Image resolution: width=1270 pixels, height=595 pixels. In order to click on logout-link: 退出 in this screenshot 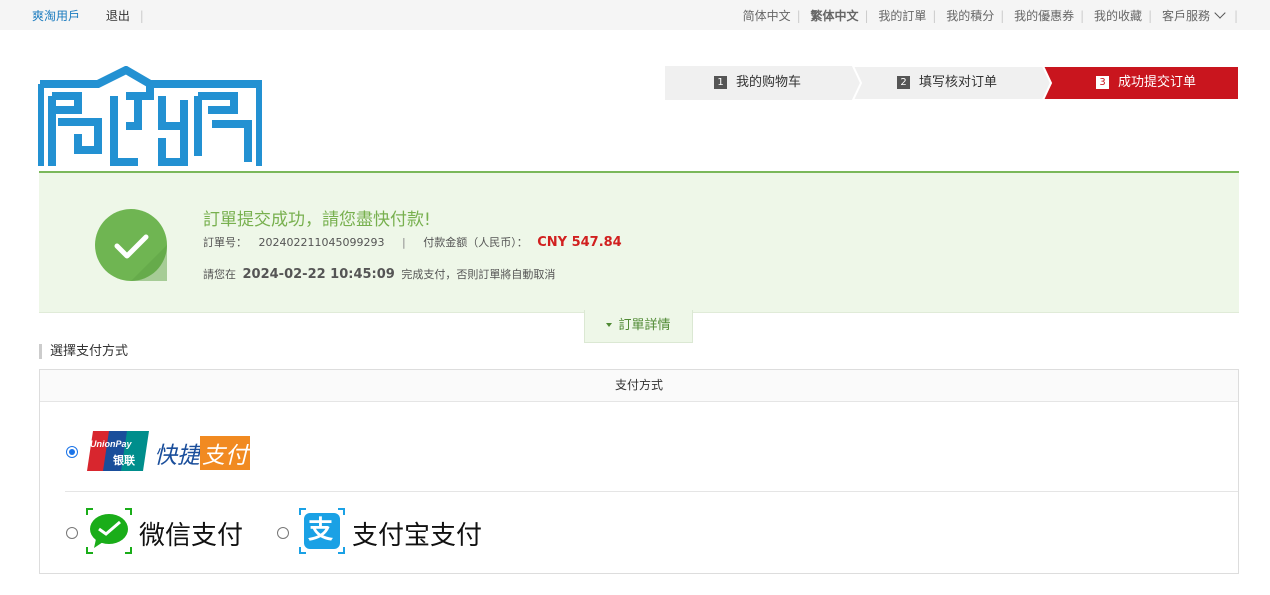, I will do `click(118, 16)`.